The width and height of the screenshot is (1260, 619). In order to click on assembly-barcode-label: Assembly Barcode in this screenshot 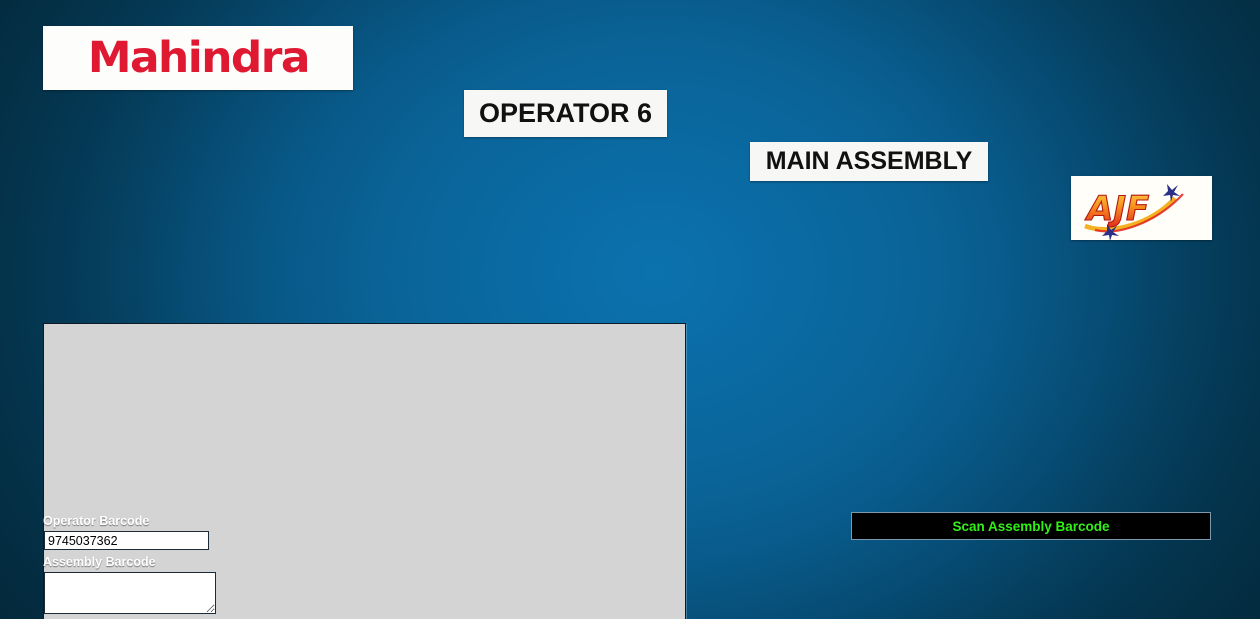, I will do `click(99, 562)`.